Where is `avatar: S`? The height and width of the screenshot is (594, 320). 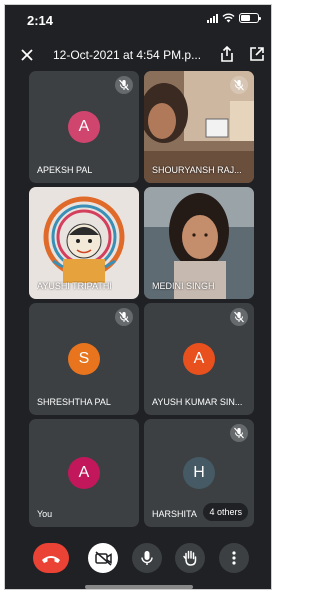
avatar: S is located at coordinates (84, 359).